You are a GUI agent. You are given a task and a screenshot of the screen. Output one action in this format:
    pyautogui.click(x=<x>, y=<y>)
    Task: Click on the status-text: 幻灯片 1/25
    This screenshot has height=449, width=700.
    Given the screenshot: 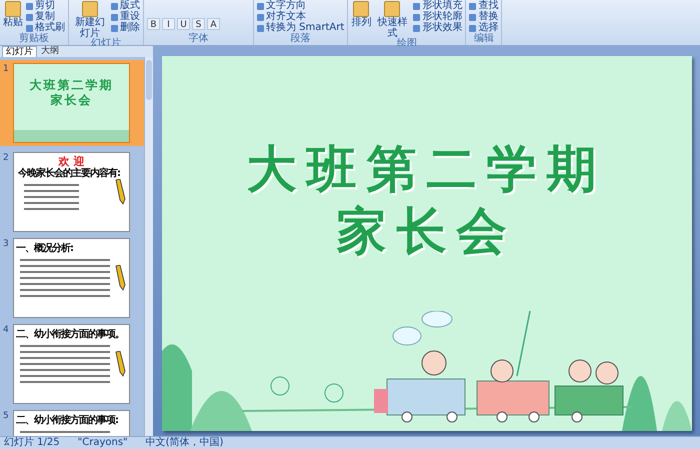 What is the action you would take?
    pyautogui.click(x=32, y=443)
    